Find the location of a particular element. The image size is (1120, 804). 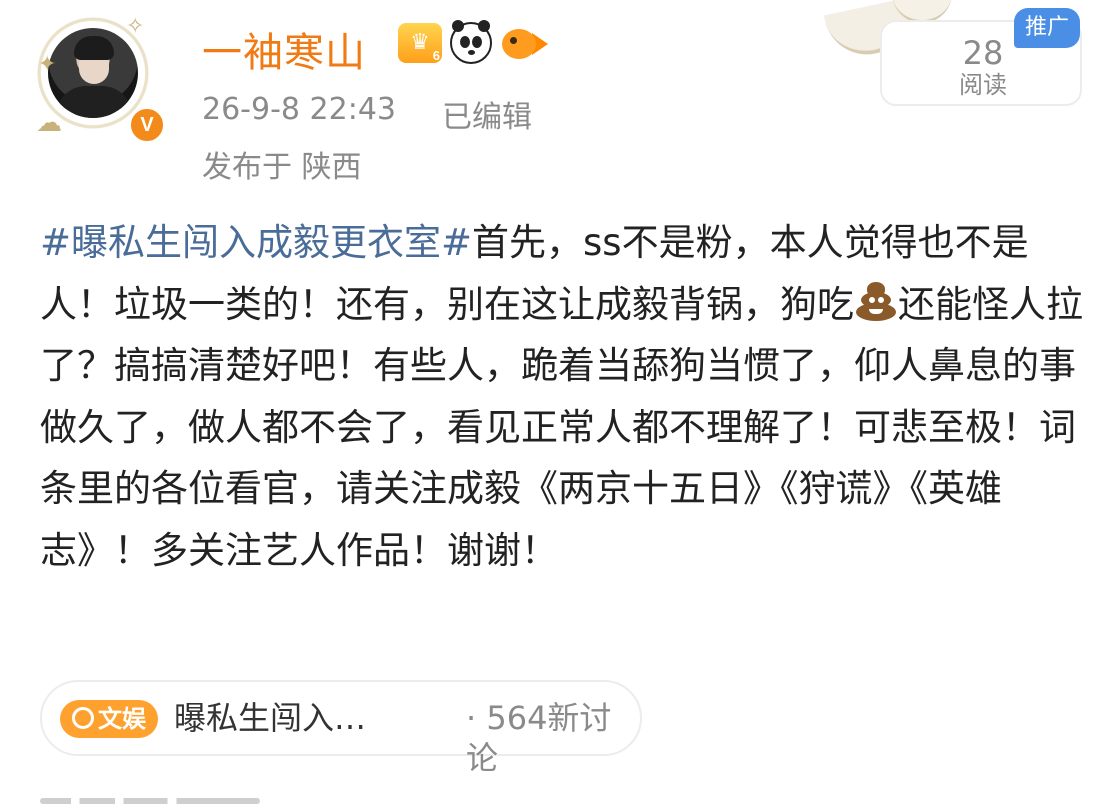

promo-tag: 推广 is located at coordinates (1047, 28).